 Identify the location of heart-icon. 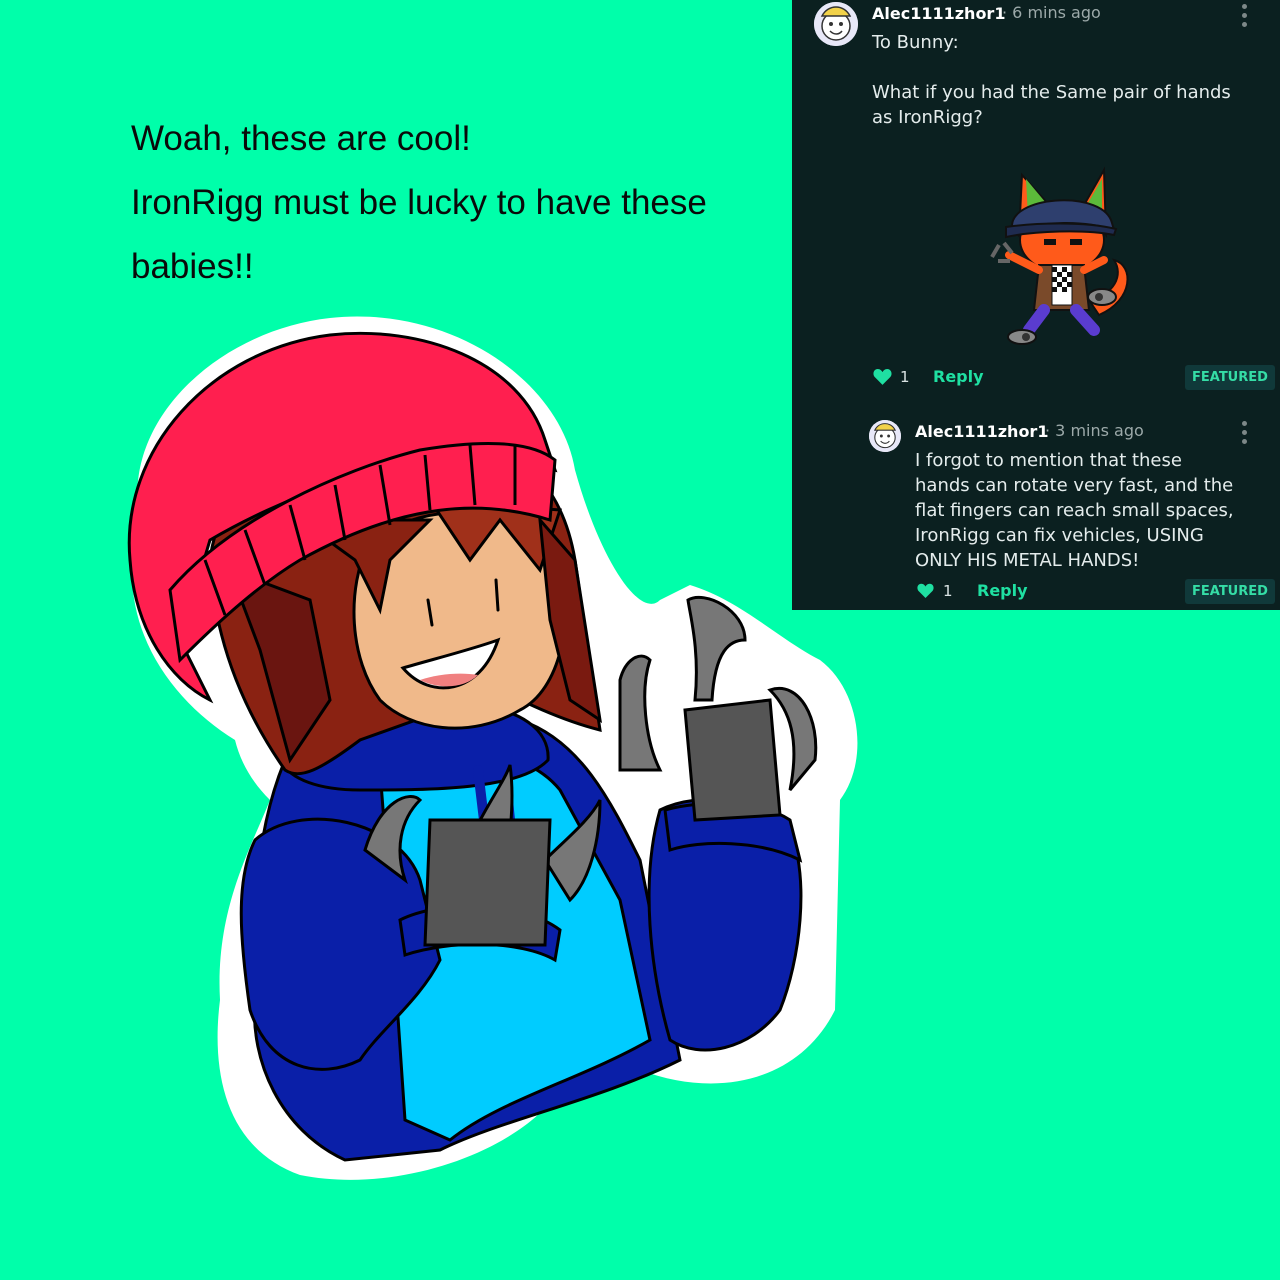
(882, 376).